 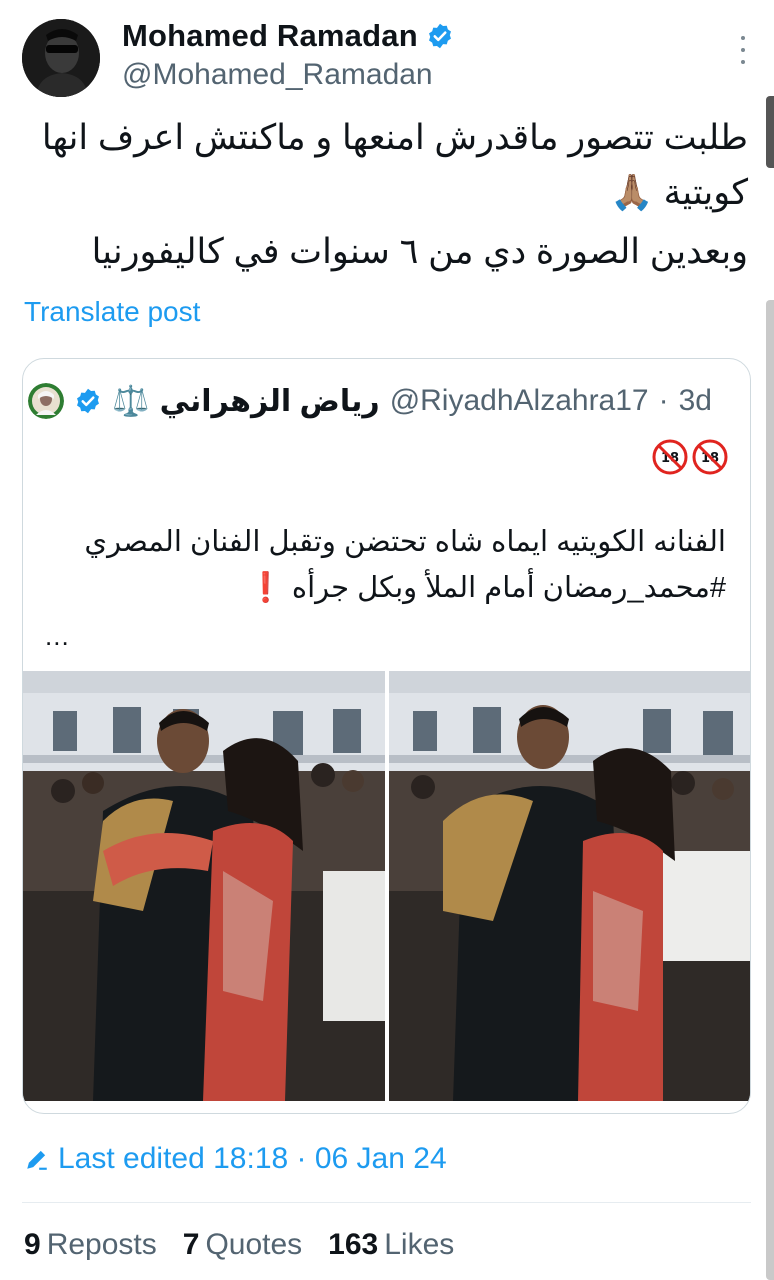 What do you see at coordinates (277, 75) in the screenshot?
I see `author-handle: @Mohamed_Ramadan` at bounding box center [277, 75].